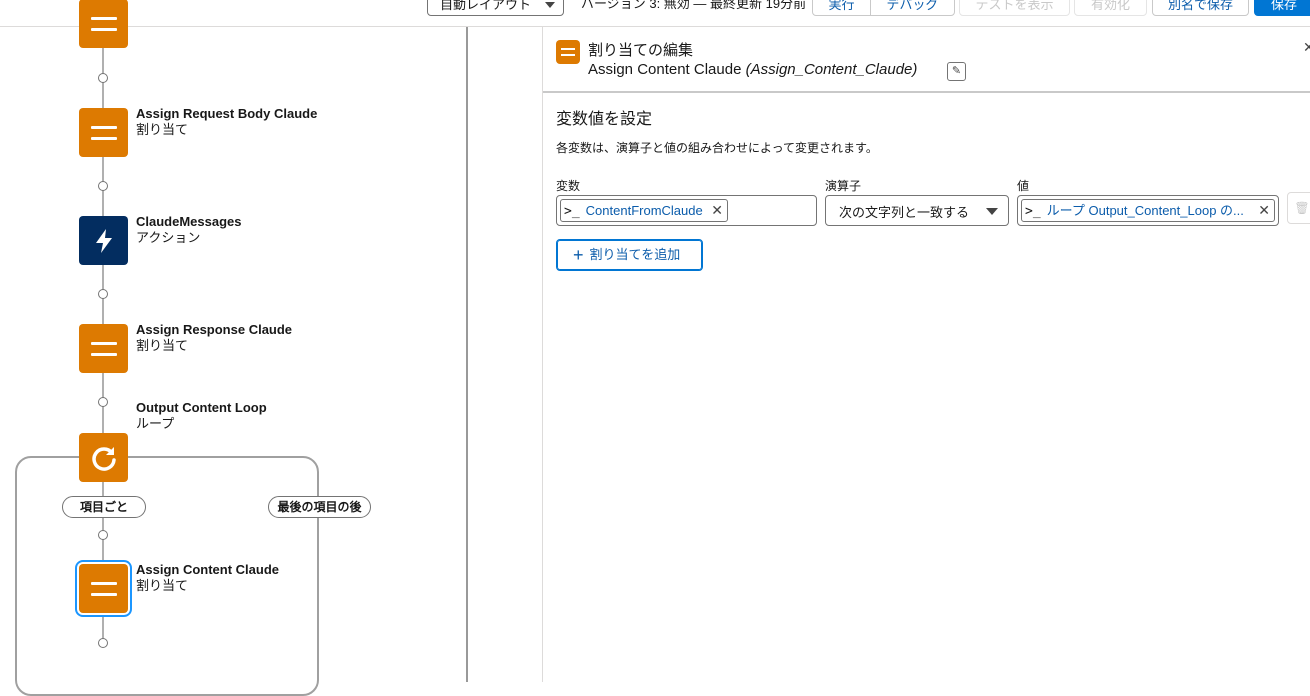 This screenshot has width=1310, height=696. What do you see at coordinates (1200, 8) in the screenshot?
I see `save-as-button: 別名で保存` at bounding box center [1200, 8].